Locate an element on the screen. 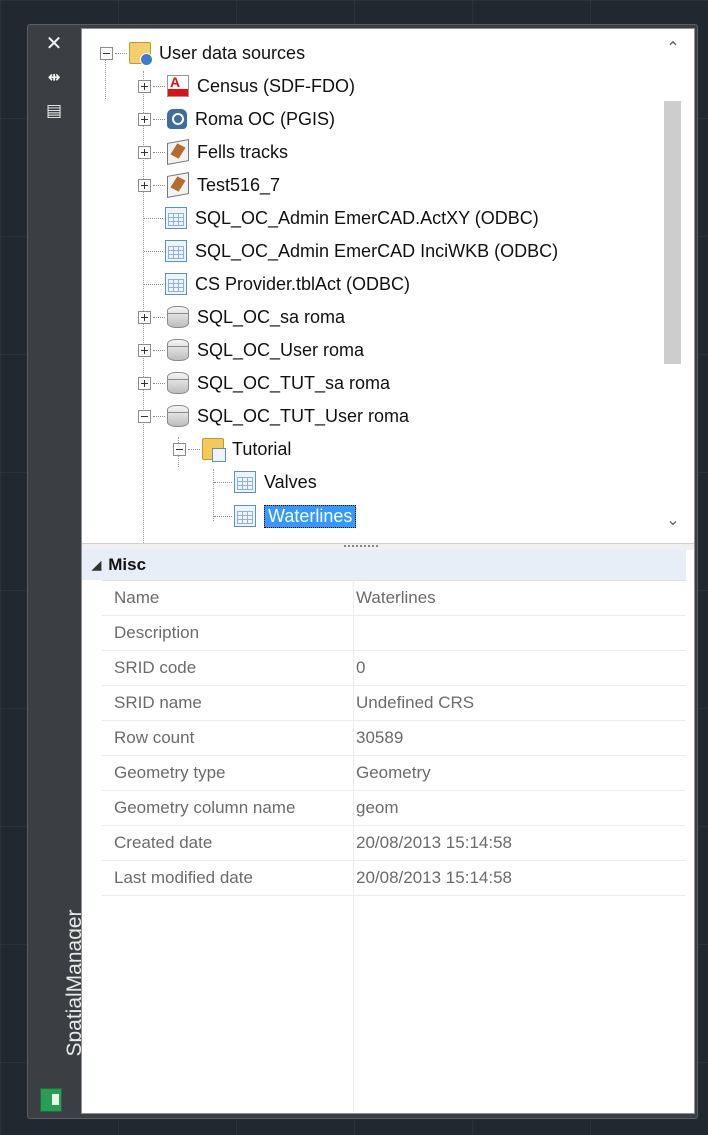 The width and height of the screenshot is (708, 1135). property-row-description: Description is located at coordinates (394, 633).